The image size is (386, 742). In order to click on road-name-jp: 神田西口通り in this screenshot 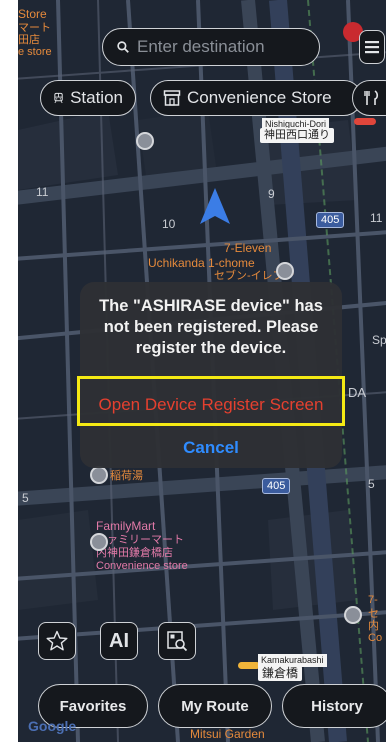, I will do `click(297, 135)`.